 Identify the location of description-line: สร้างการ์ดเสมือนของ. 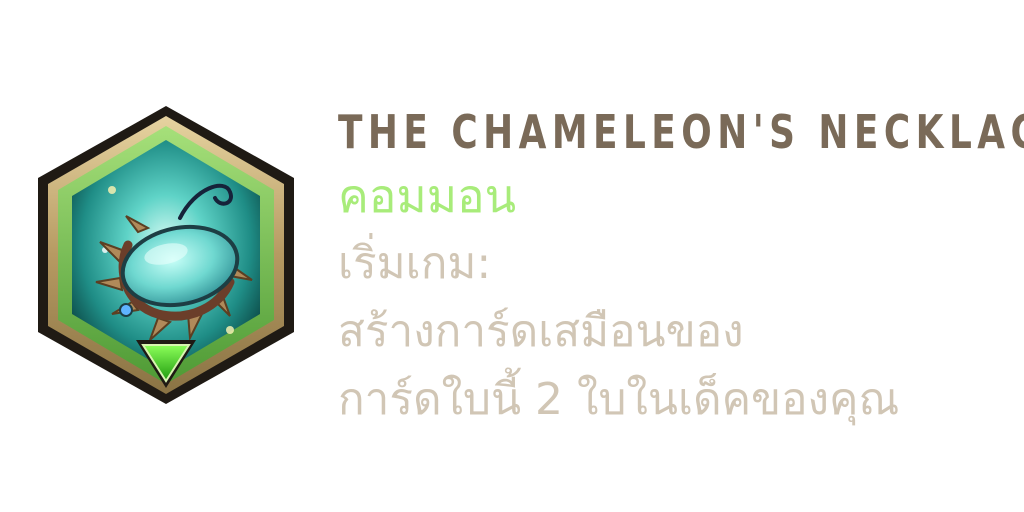
(541, 331).